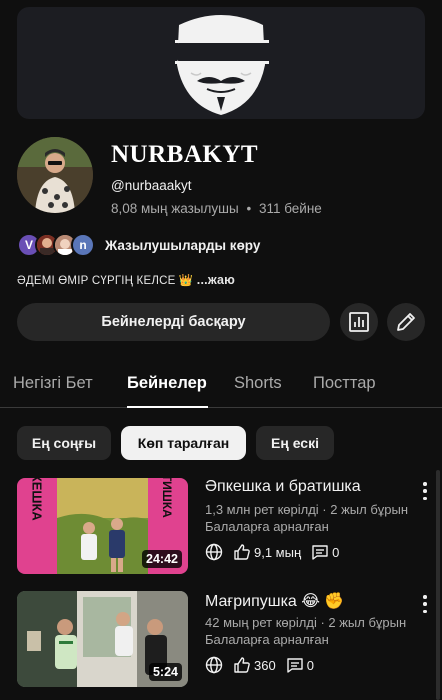  What do you see at coordinates (175, 208) in the screenshot?
I see `subscriber-count: 8,08 мың жазылушы` at bounding box center [175, 208].